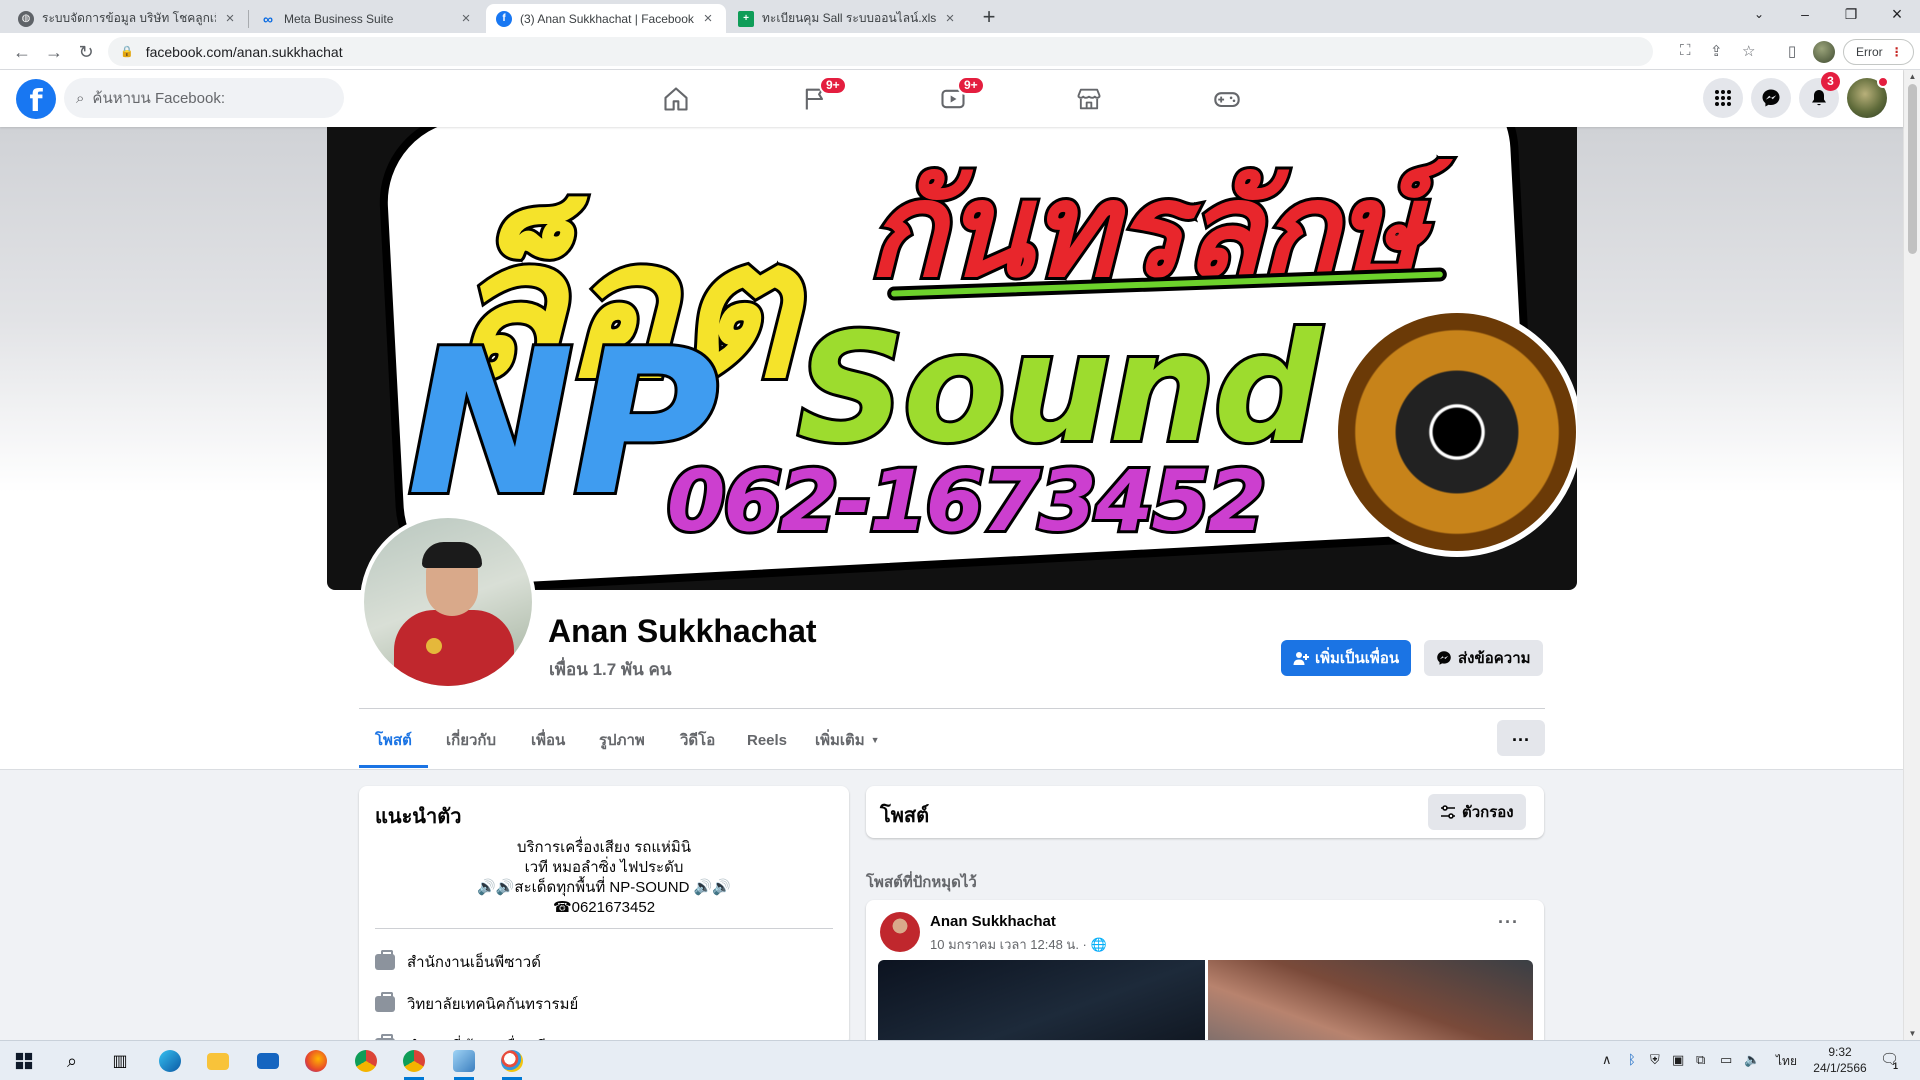  Describe the element at coordinates (1912, 169) in the screenshot. I see `scrollbar-thumb` at that location.